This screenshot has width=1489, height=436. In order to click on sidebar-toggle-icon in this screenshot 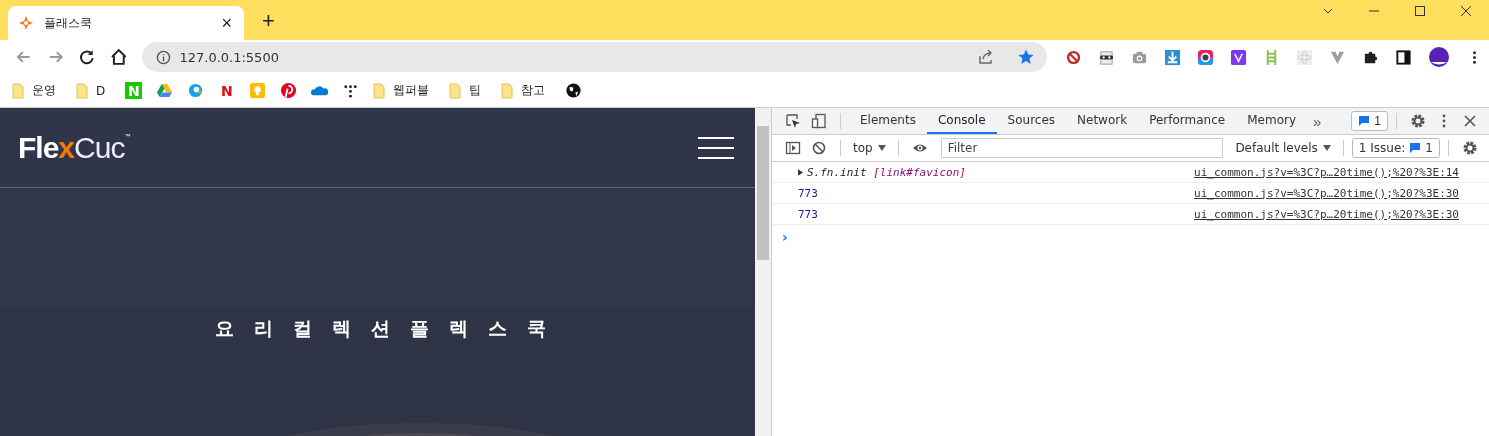, I will do `click(793, 148)`.